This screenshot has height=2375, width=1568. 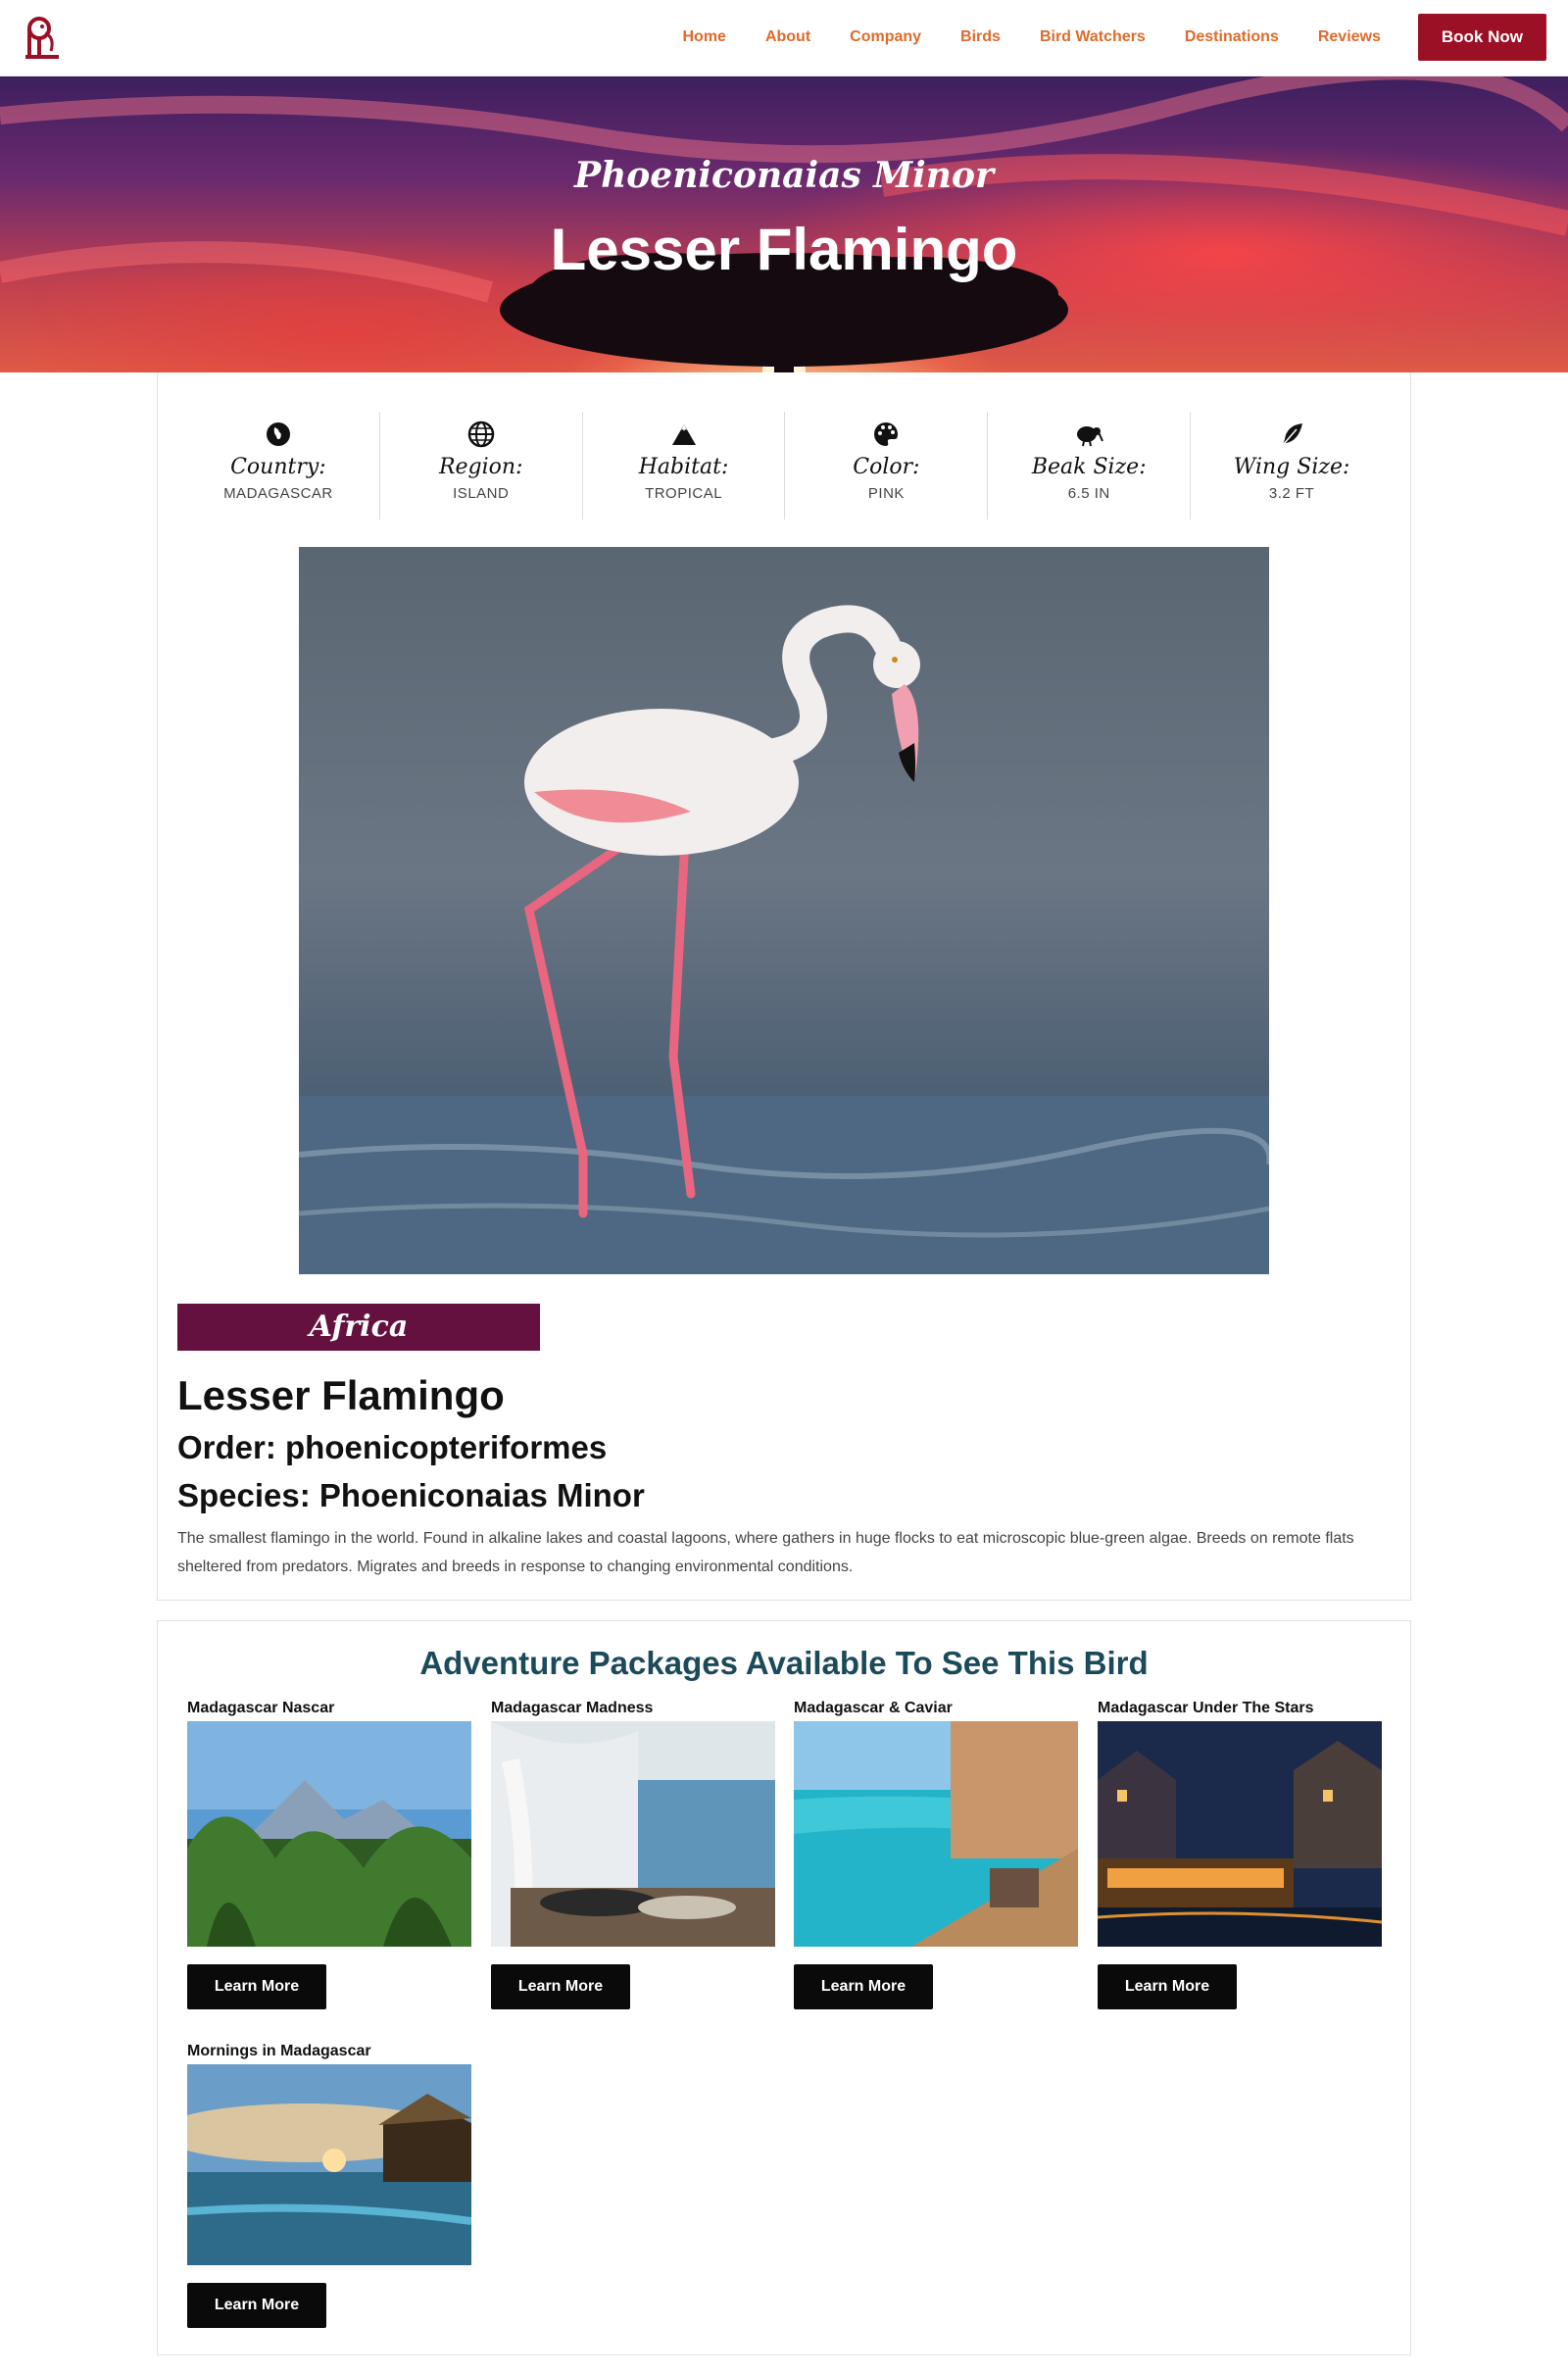 What do you see at coordinates (1232, 37) in the screenshot?
I see `nav-destinations: Destinations` at bounding box center [1232, 37].